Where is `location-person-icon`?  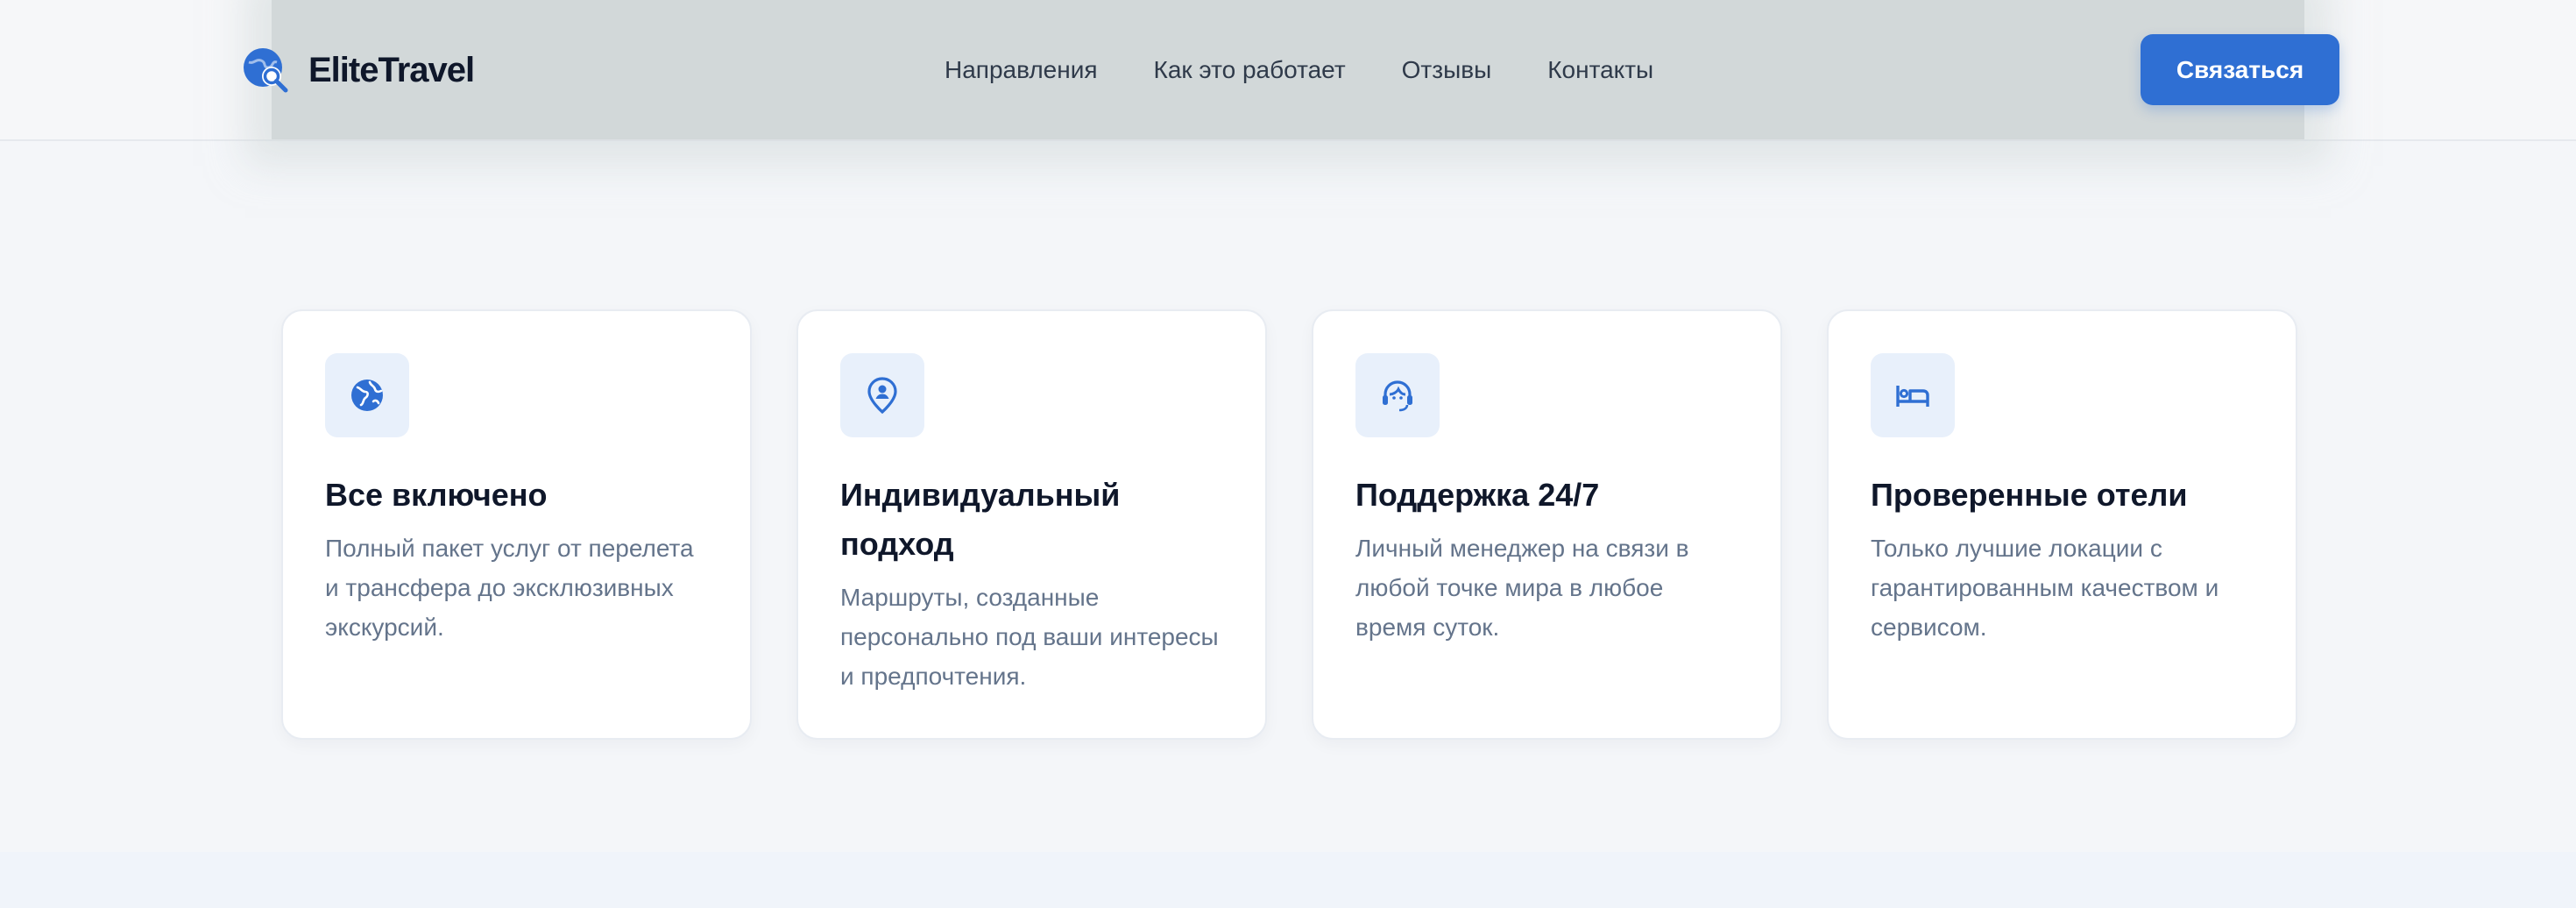 location-person-icon is located at coordinates (882, 396).